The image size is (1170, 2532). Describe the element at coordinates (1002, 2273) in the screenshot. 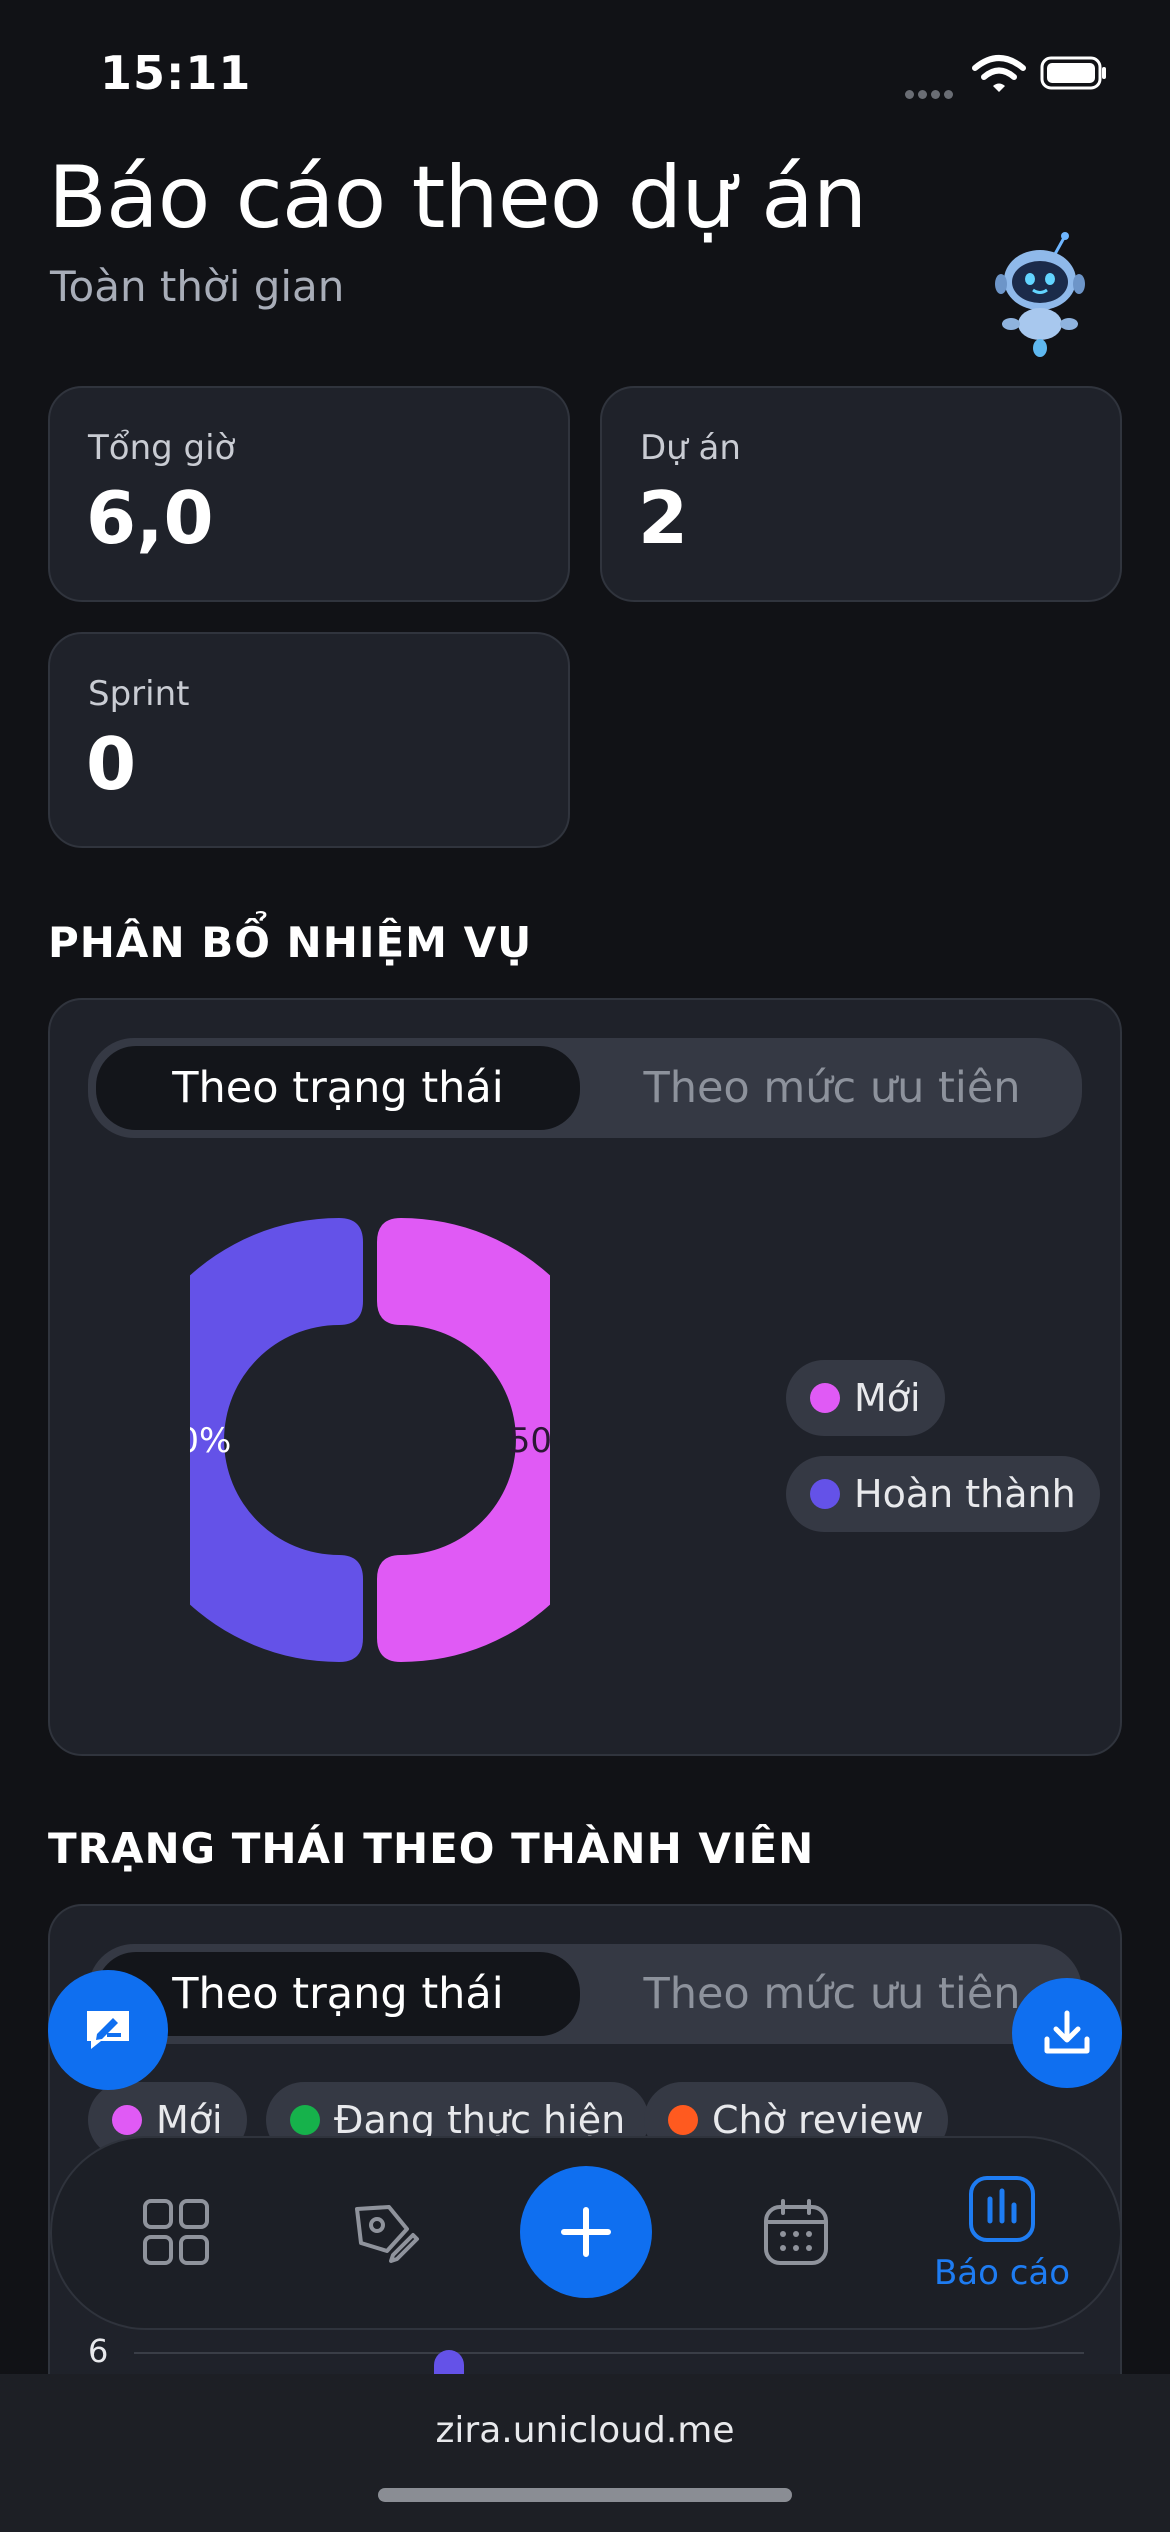

I see `nav-reports-label: Báo cáo` at that location.